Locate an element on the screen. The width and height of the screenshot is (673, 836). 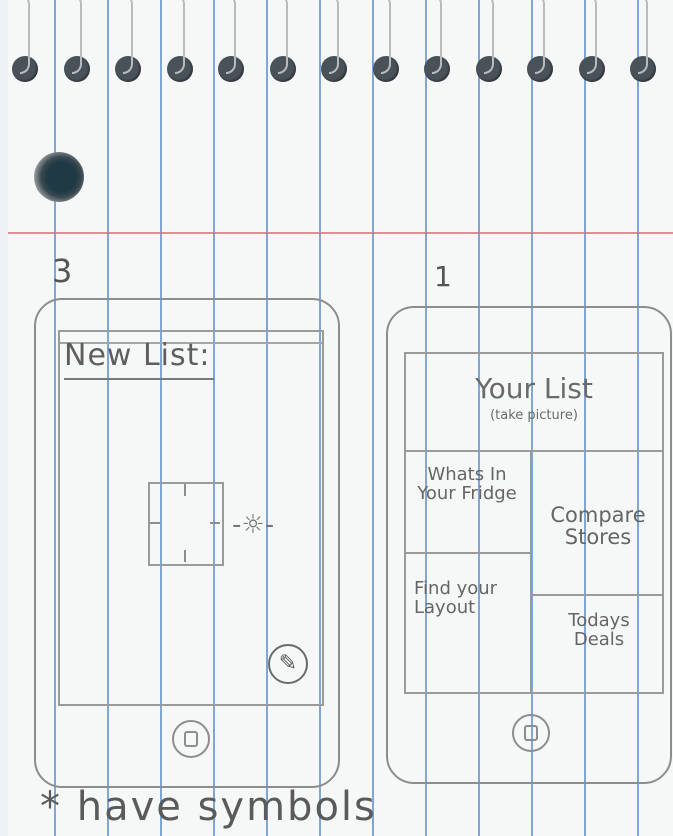
tile-compare-stores: Compare Stores is located at coordinates (598, 526).